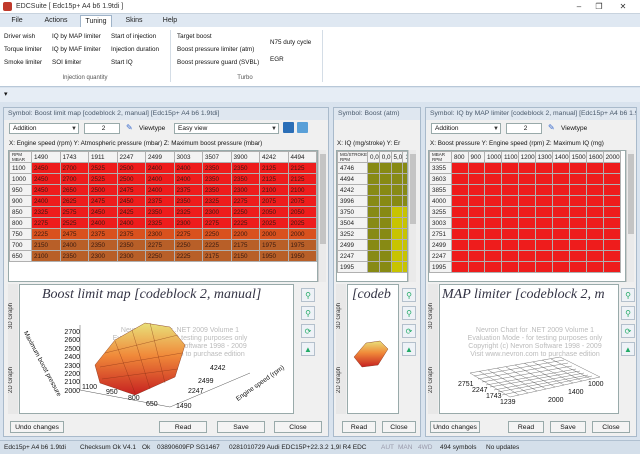 The height and width of the screenshot is (454, 640). I want to click on table-row: 2247, so click(372, 256).